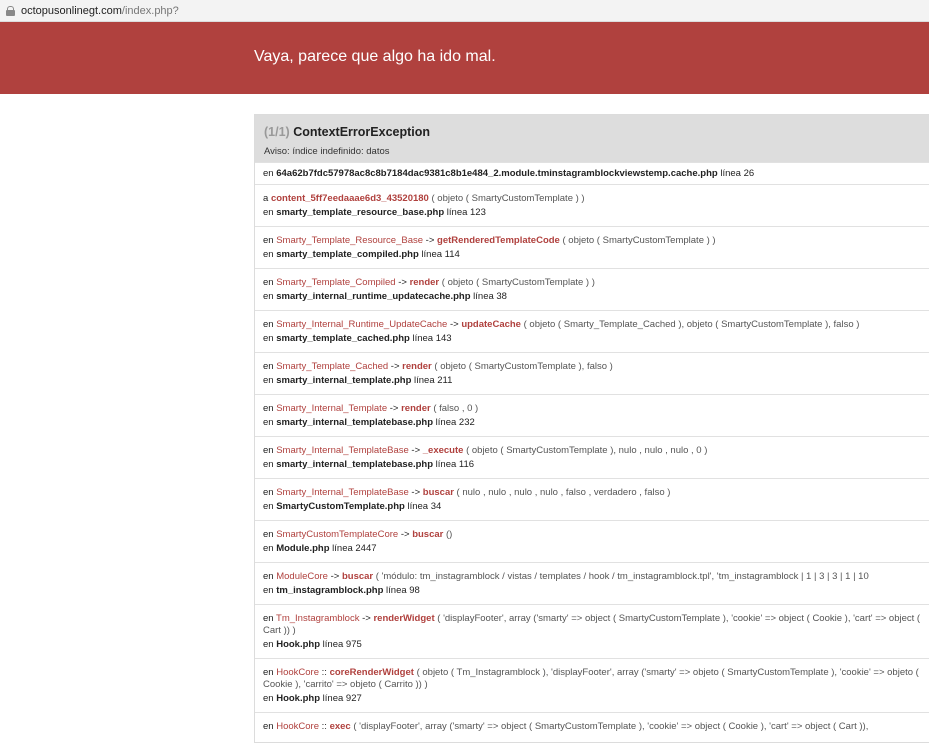  I want to click on frame-line: línea 232, so click(454, 422).